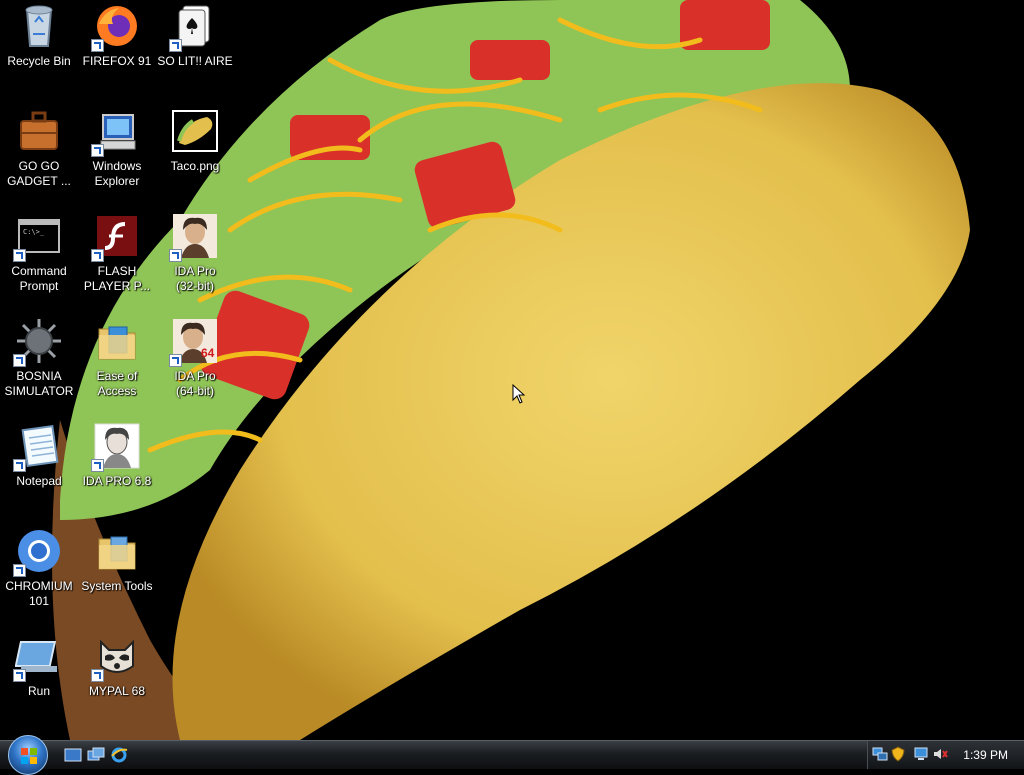  I want to click on desktop-icon-chromium: CHROMIUM 101, so click(39, 575).